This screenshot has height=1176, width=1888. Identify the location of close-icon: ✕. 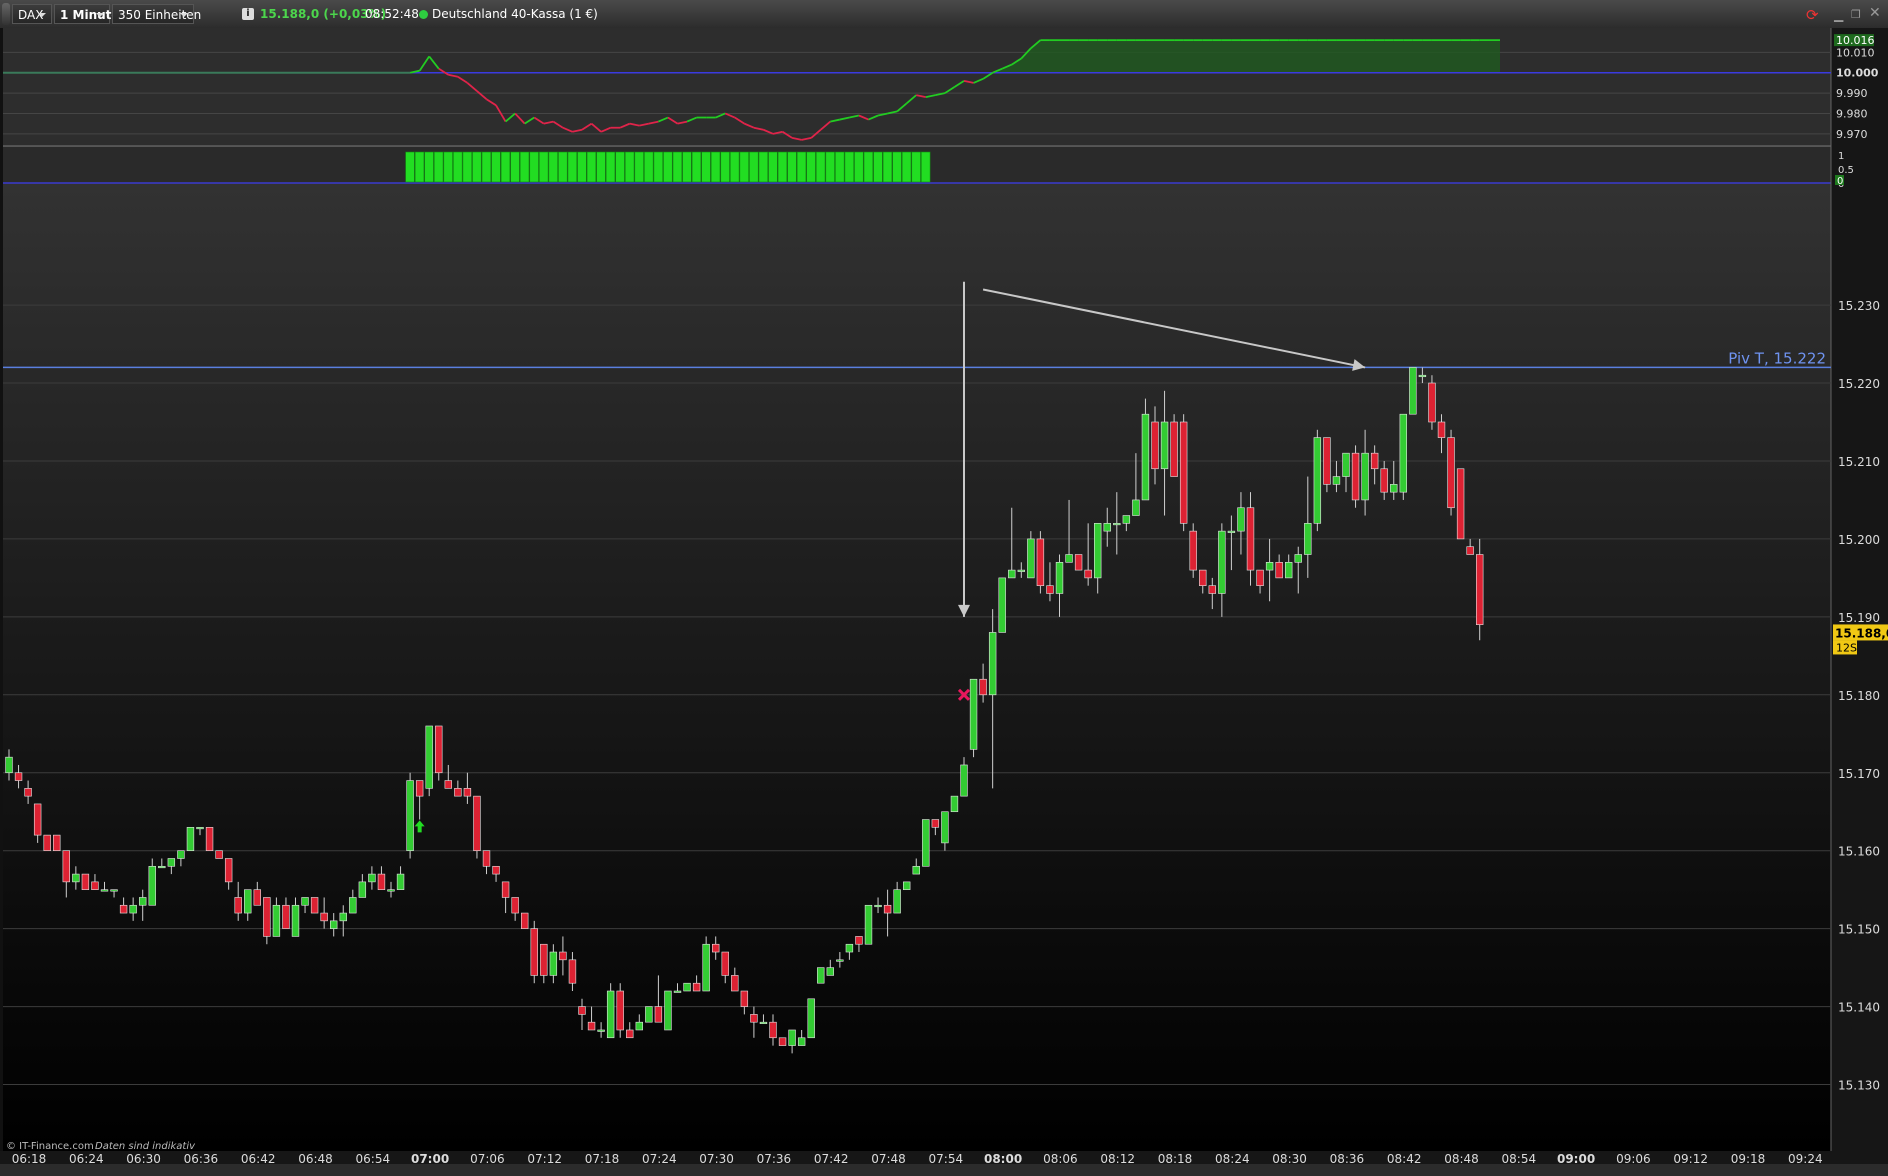
(1875, 13).